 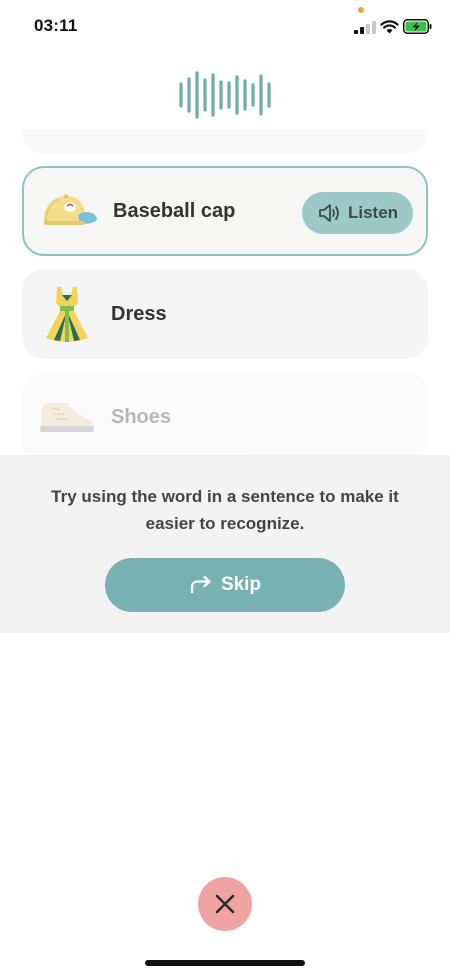 What do you see at coordinates (200, 584) in the screenshot?
I see `redo-arrow-icon` at bounding box center [200, 584].